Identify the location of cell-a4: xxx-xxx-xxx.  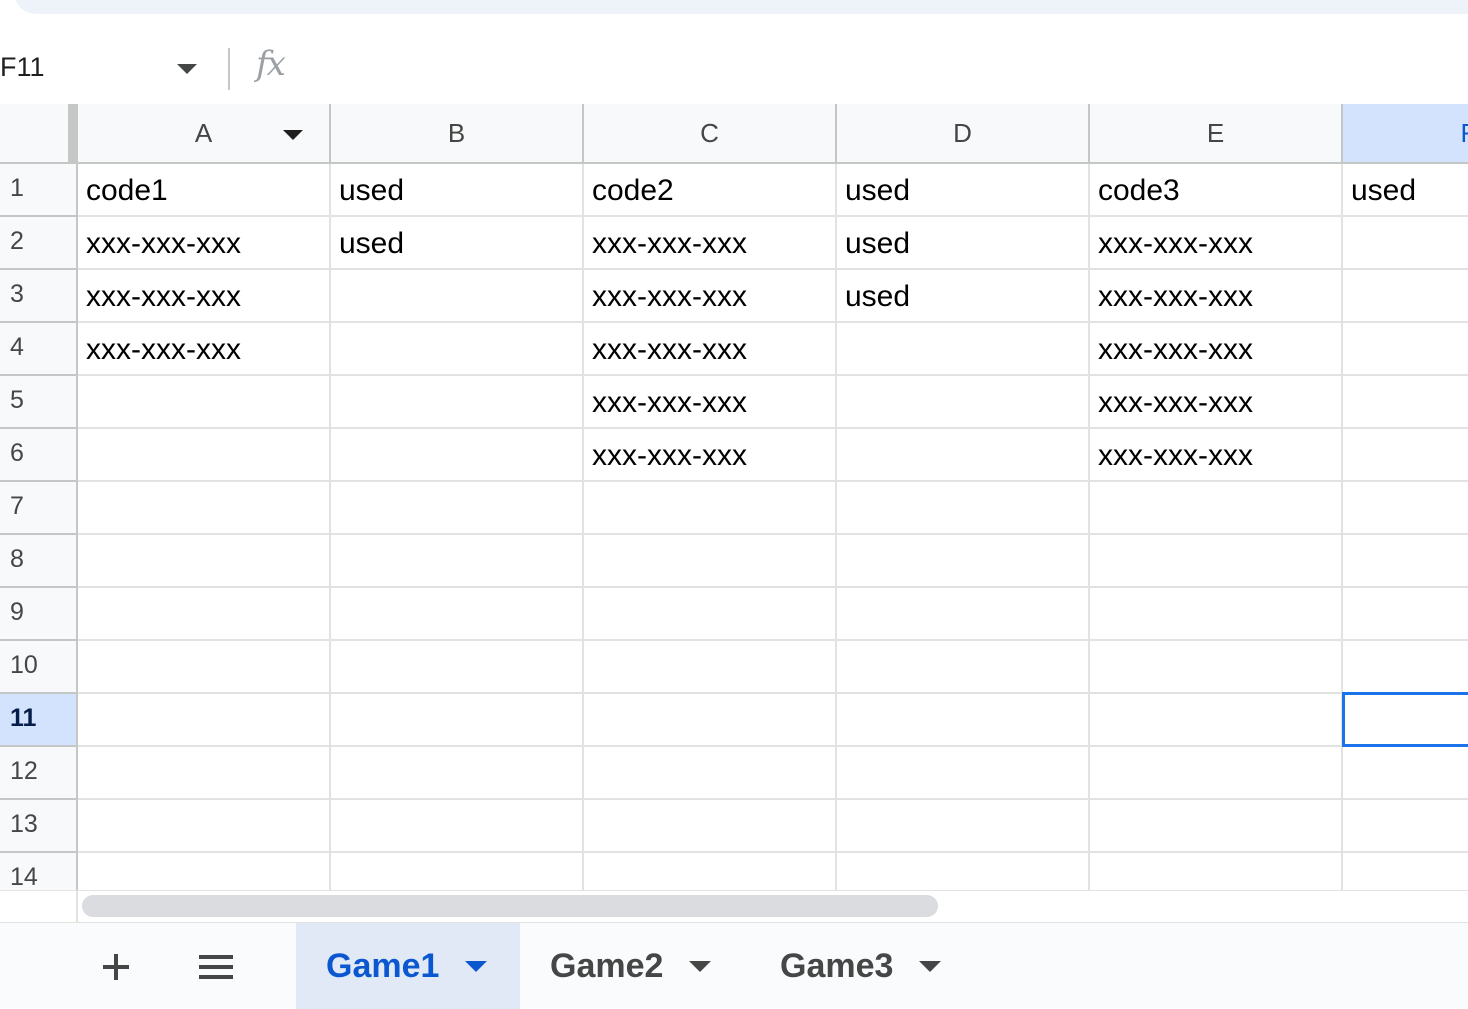
(204, 349).